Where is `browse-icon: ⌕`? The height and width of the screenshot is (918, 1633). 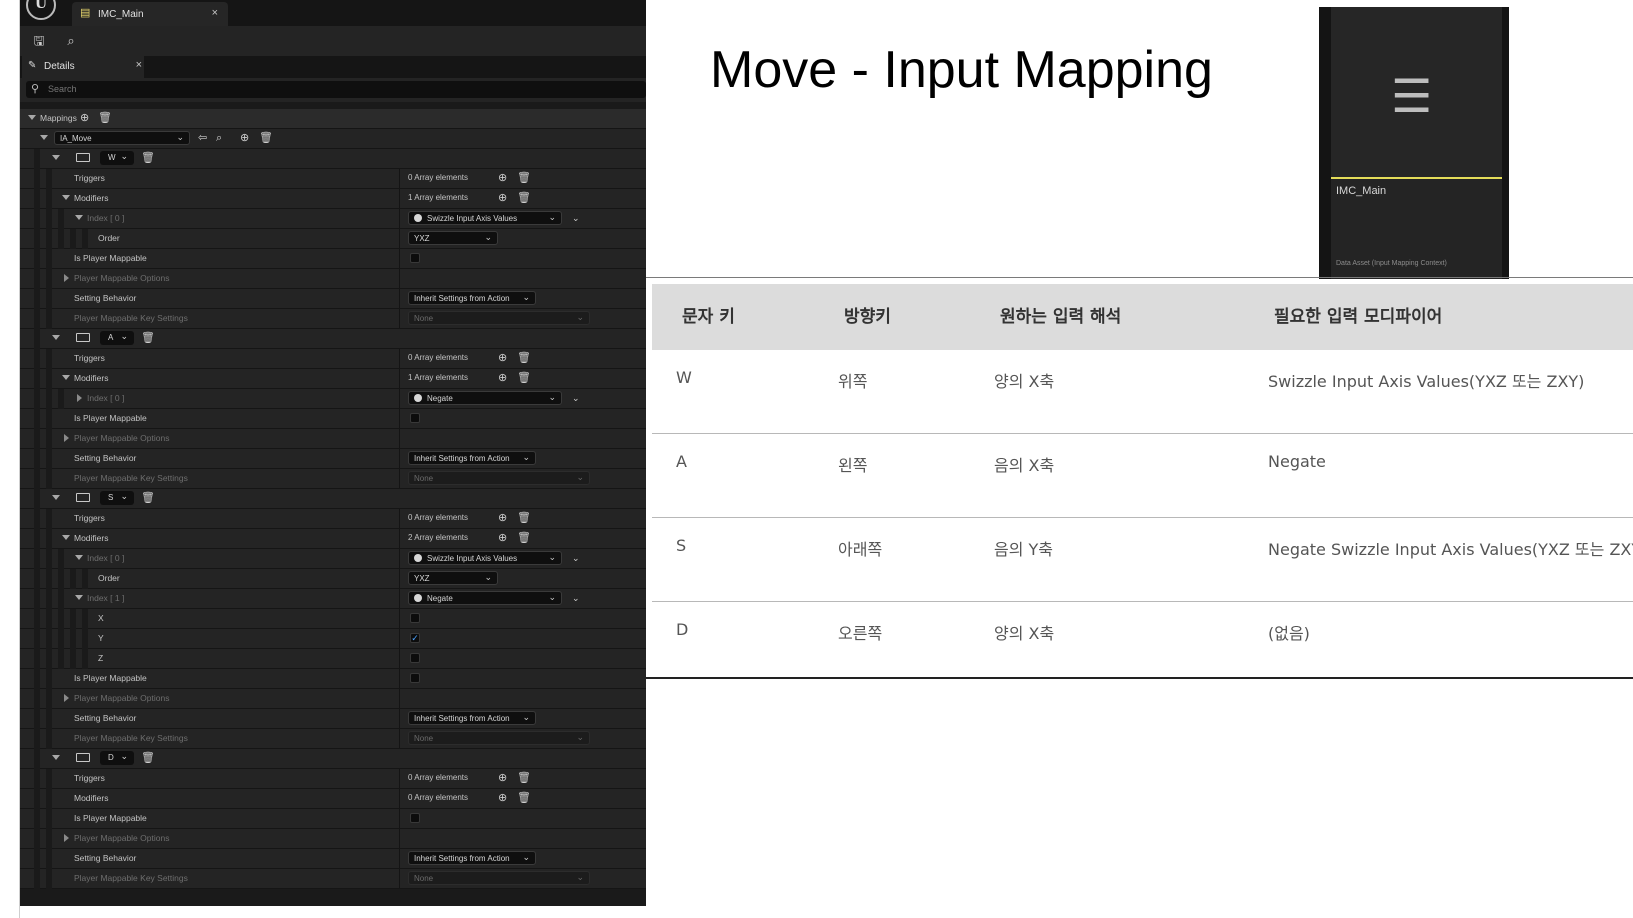
browse-icon: ⌕ is located at coordinates (219, 138).